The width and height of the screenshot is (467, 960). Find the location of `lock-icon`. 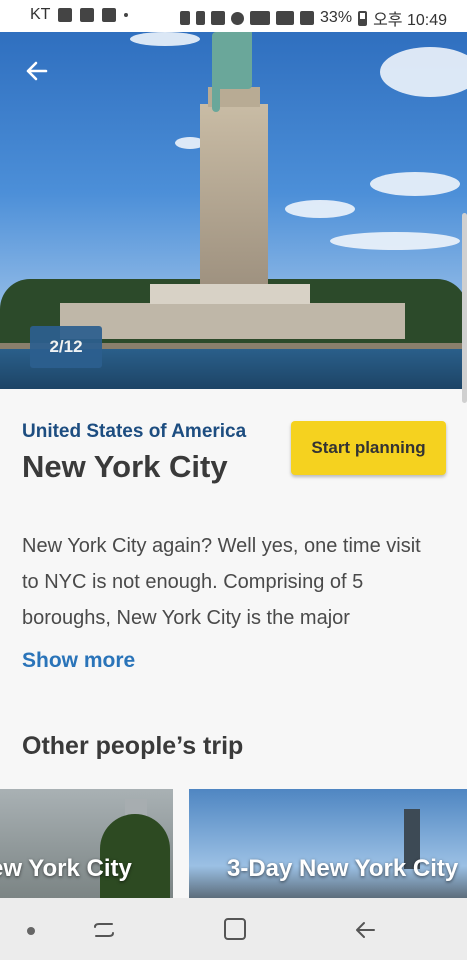

lock-icon is located at coordinates (185, 18).